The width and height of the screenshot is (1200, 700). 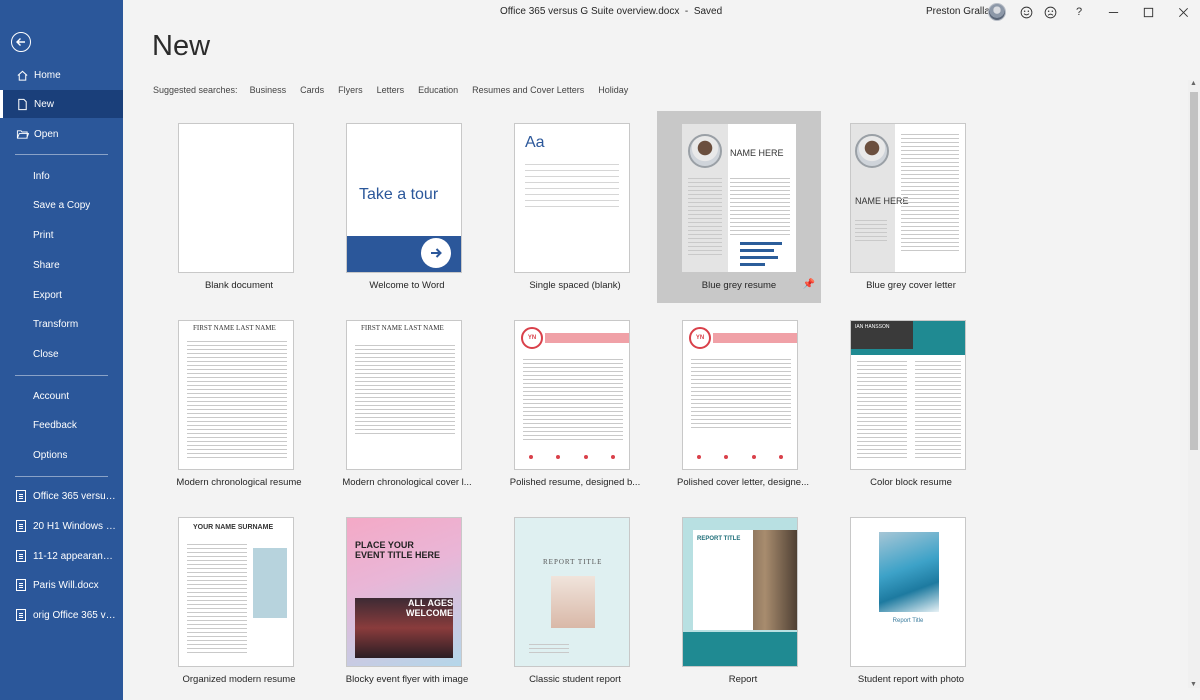 What do you see at coordinates (61, 265) in the screenshot?
I see `sidebar-item-share: Share` at bounding box center [61, 265].